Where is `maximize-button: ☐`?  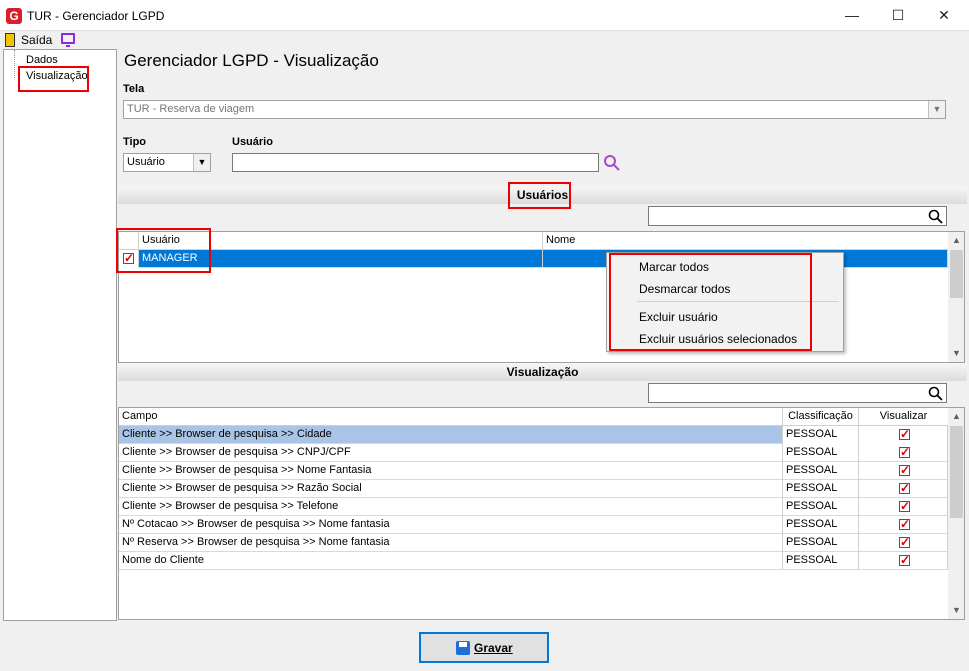
maximize-button: ☐ is located at coordinates (898, 15).